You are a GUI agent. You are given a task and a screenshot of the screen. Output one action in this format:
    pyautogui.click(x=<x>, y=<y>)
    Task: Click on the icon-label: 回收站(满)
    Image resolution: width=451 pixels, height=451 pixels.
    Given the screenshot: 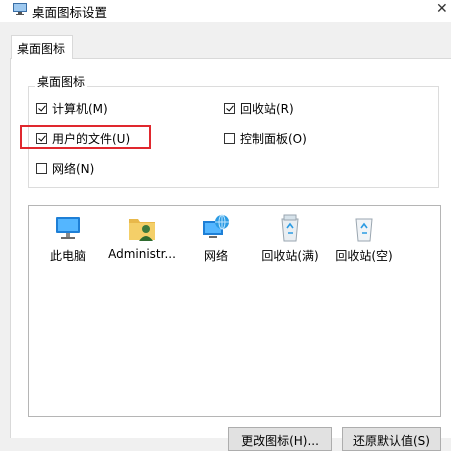 What is the action you would take?
    pyautogui.click(x=290, y=256)
    